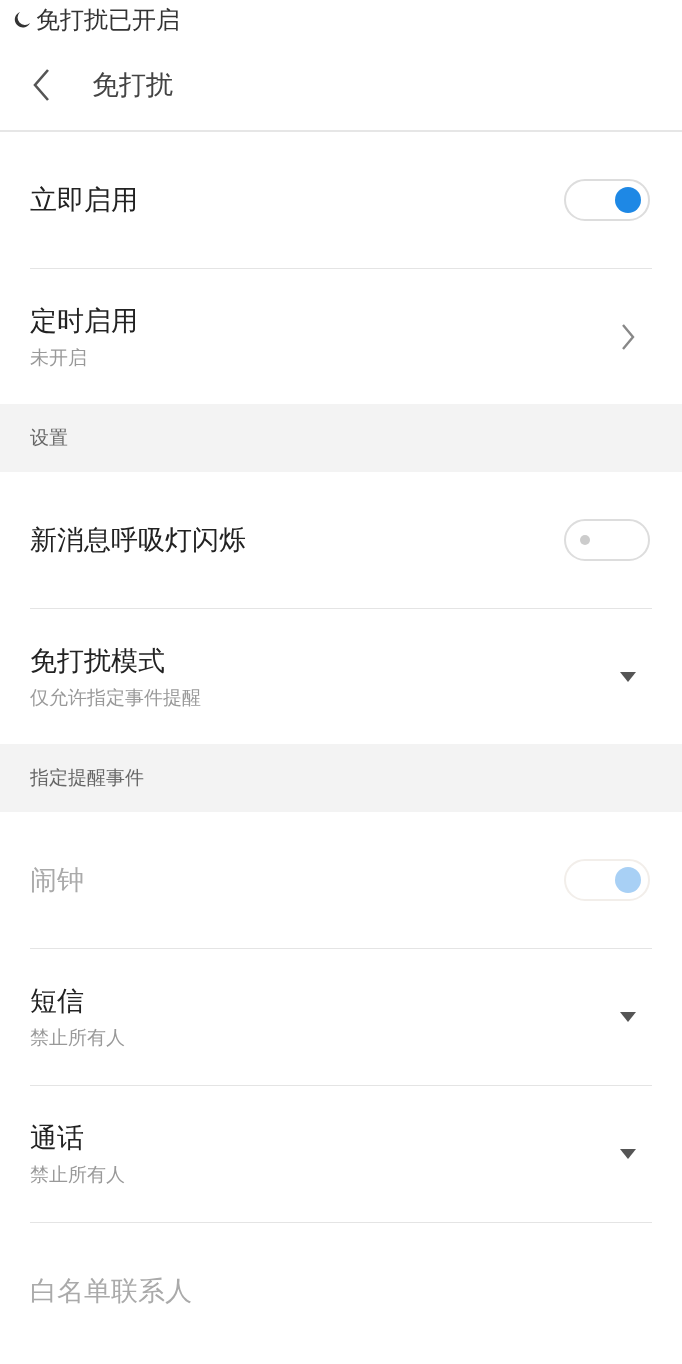  What do you see at coordinates (111, 1290) in the screenshot?
I see `row-title: 白名单联系人` at bounding box center [111, 1290].